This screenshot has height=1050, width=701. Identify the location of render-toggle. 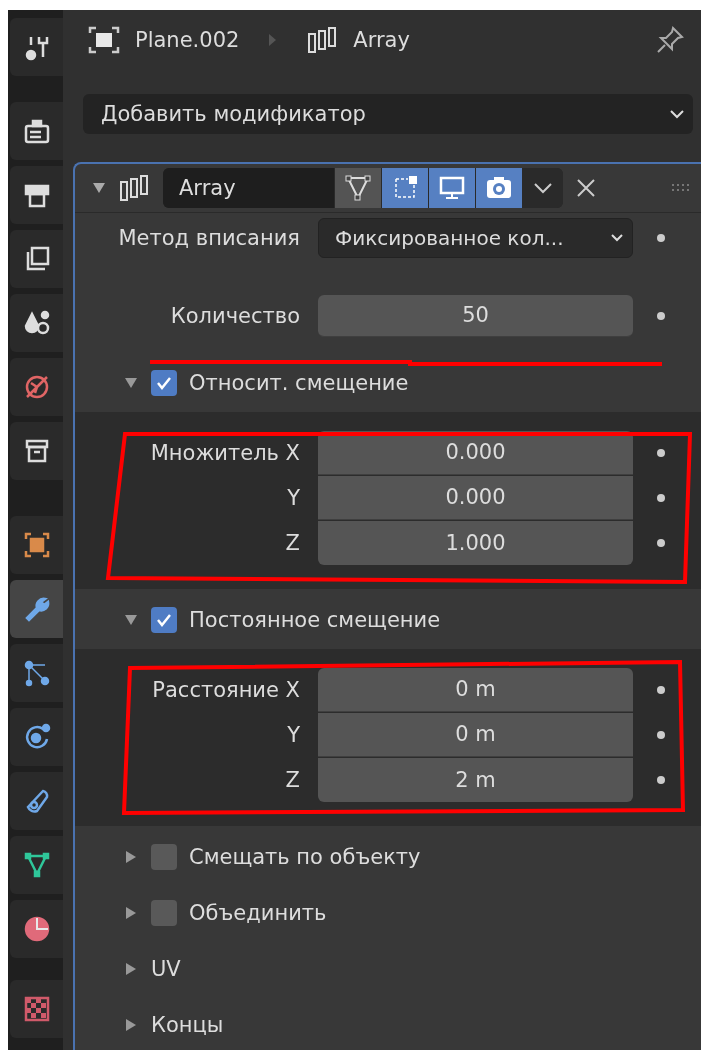
(499, 188).